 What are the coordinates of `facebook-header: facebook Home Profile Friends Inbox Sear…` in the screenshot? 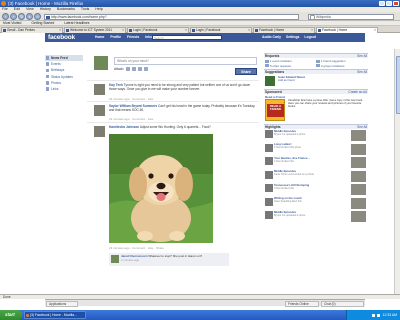 It's located at (200, 41).